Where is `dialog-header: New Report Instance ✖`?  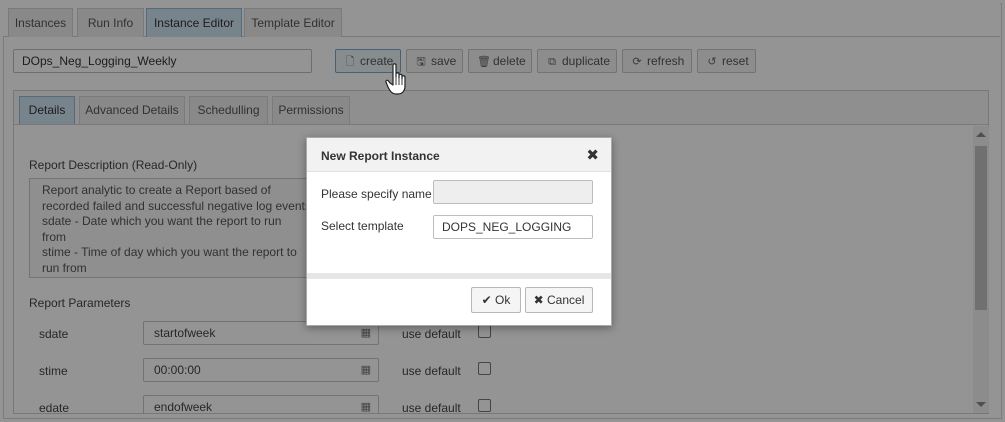
dialog-header: New Report Instance ✖ is located at coordinates (459, 155).